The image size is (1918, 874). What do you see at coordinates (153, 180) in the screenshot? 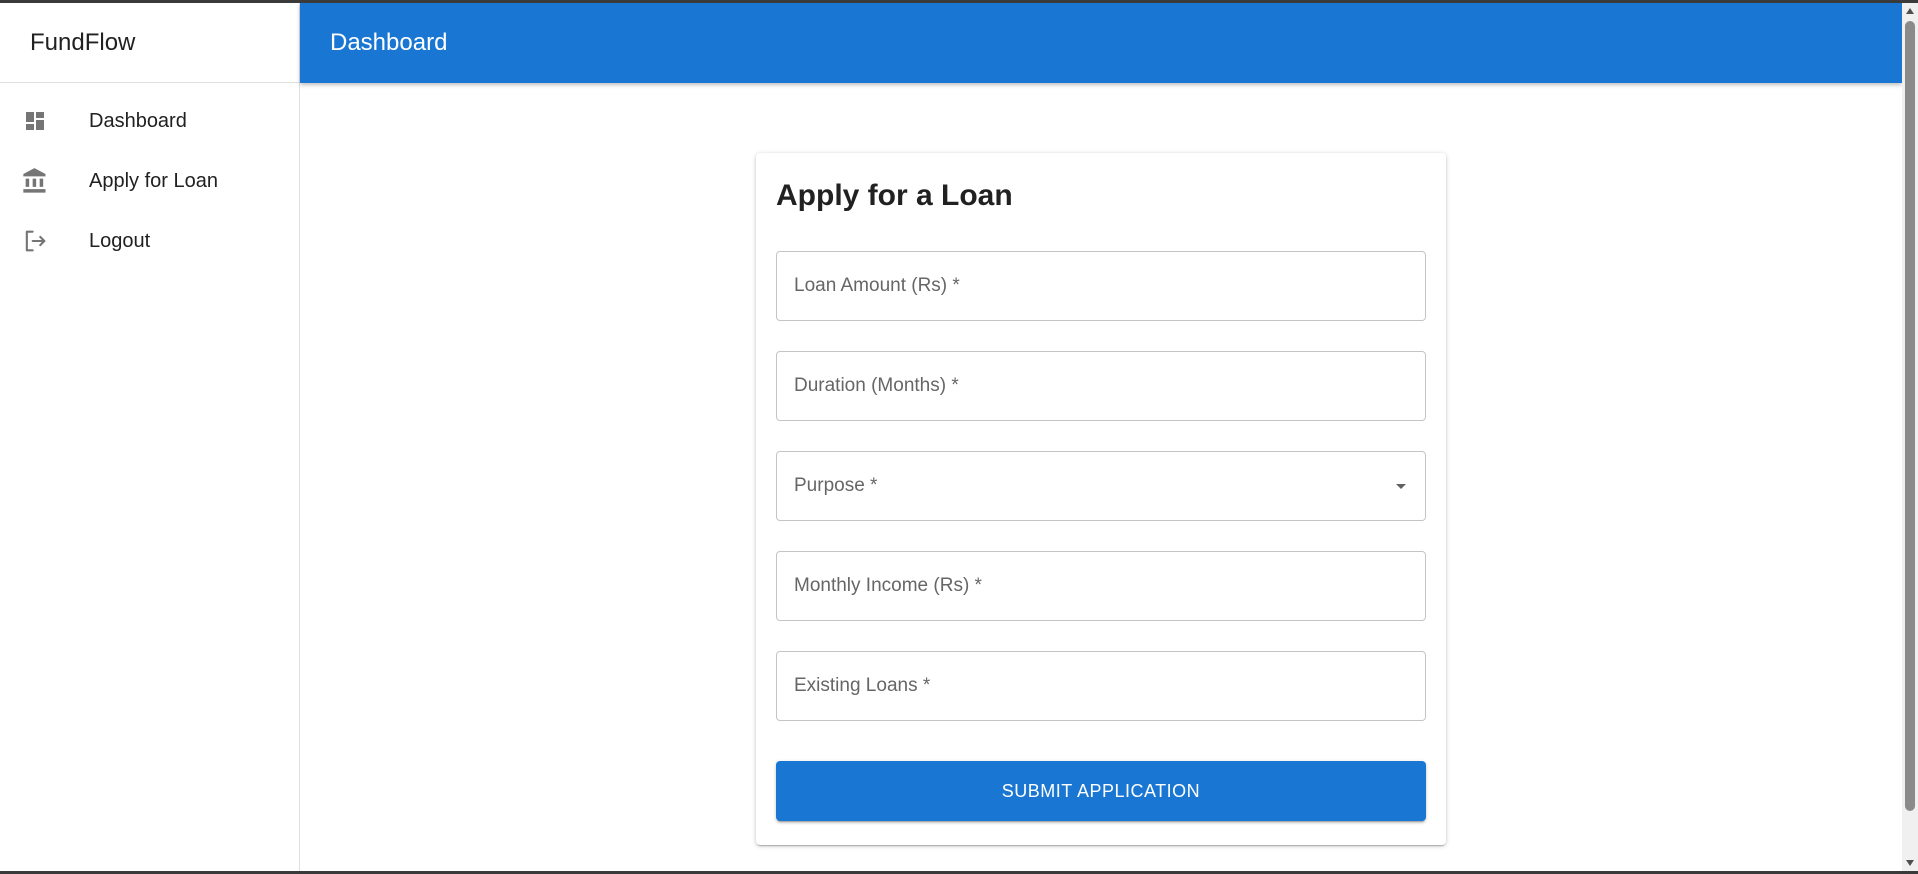
I see `sidebar-item-label: Apply for Loan` at bounding box center [153, 180].